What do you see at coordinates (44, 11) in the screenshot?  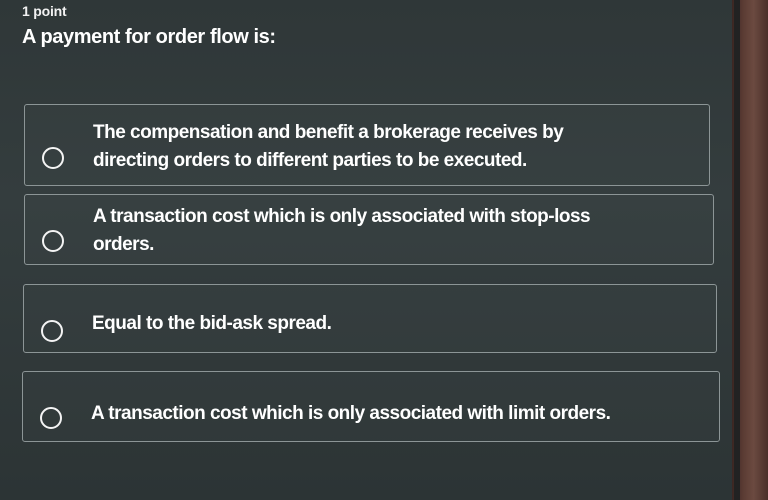 I see `points-label: 1 point` at bounding box center [44, 11].